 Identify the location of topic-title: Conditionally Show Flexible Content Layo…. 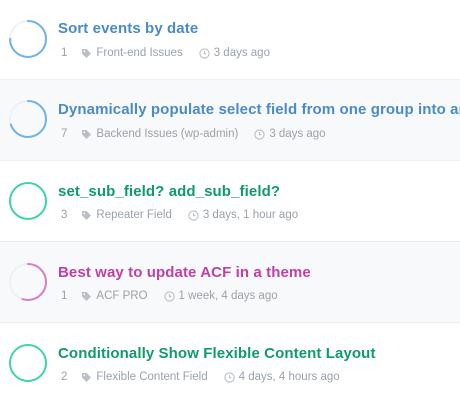
(217, 353).